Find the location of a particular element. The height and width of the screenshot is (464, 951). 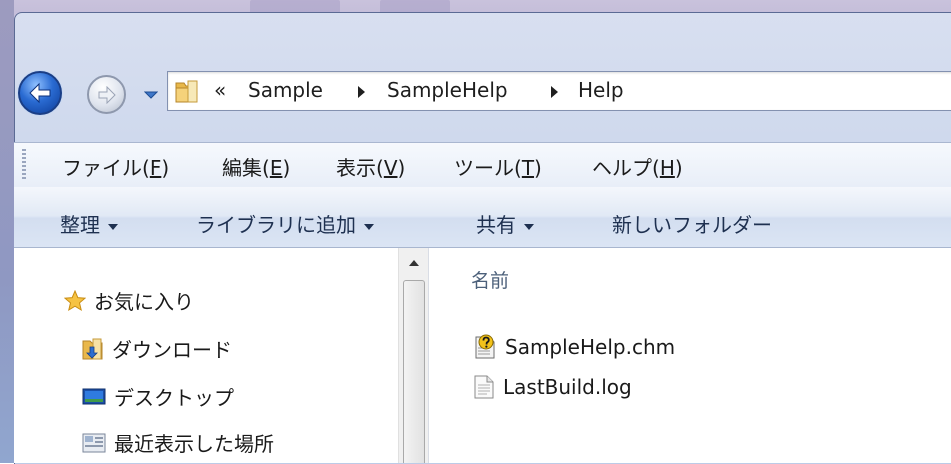

forward-arrow-icon is located at coordinates (107, 94).